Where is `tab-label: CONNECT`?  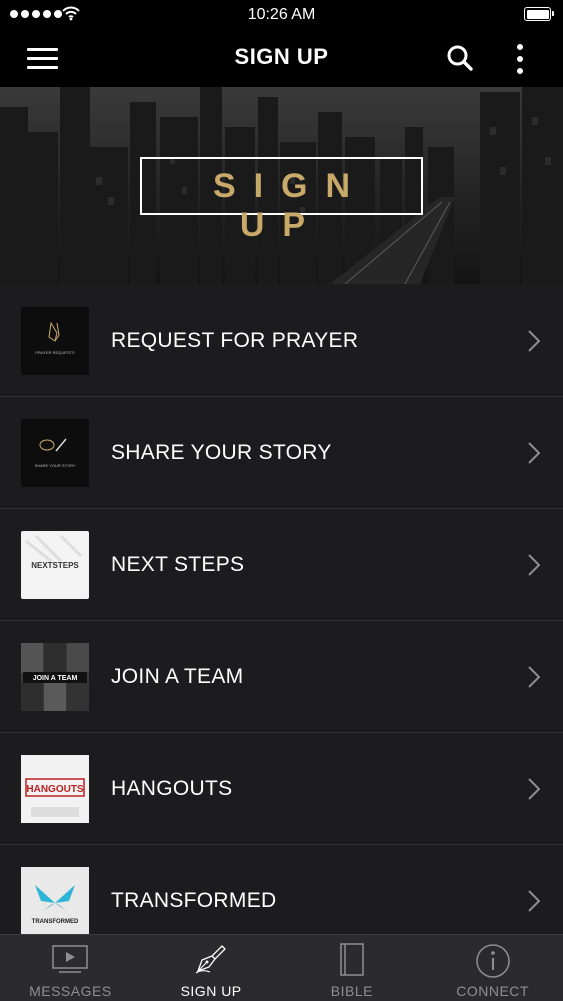
tab-label: CONNECT is located at coordinates (492, 991).